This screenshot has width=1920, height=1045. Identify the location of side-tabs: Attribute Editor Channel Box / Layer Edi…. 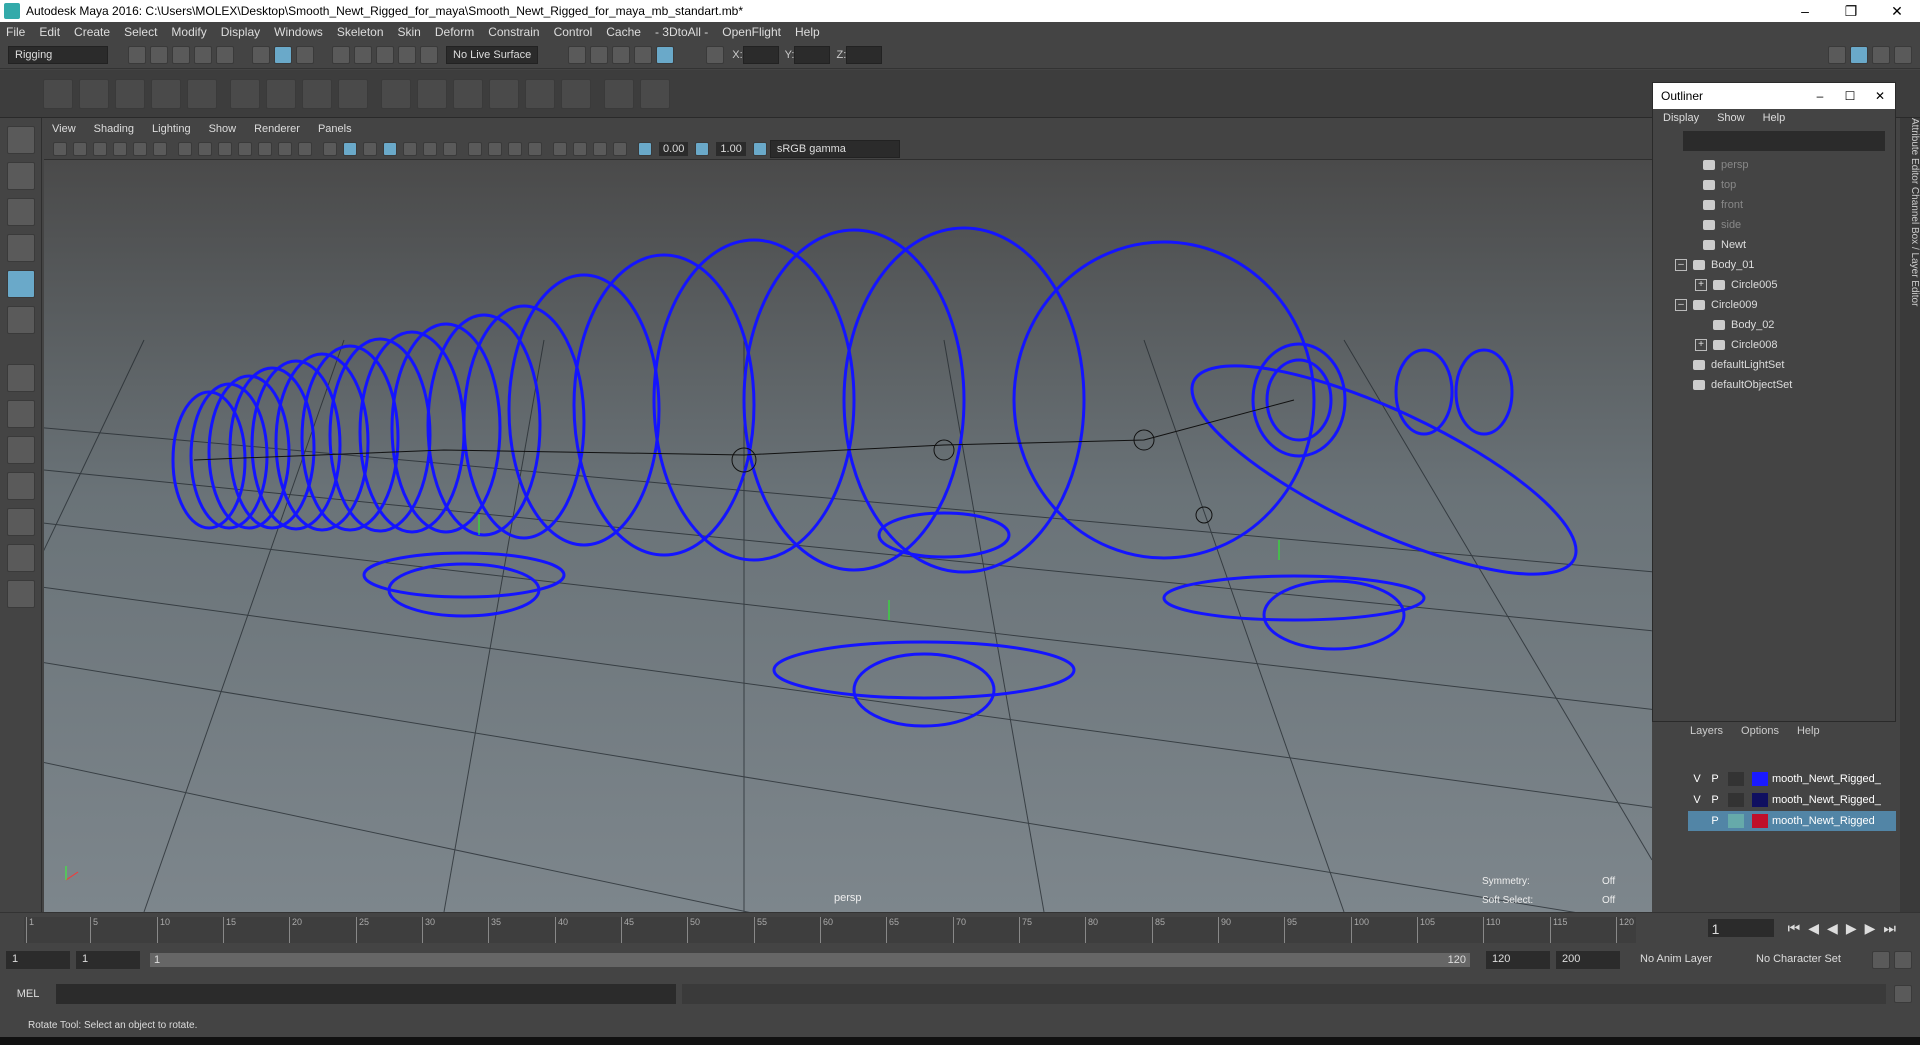
(1910, 518).